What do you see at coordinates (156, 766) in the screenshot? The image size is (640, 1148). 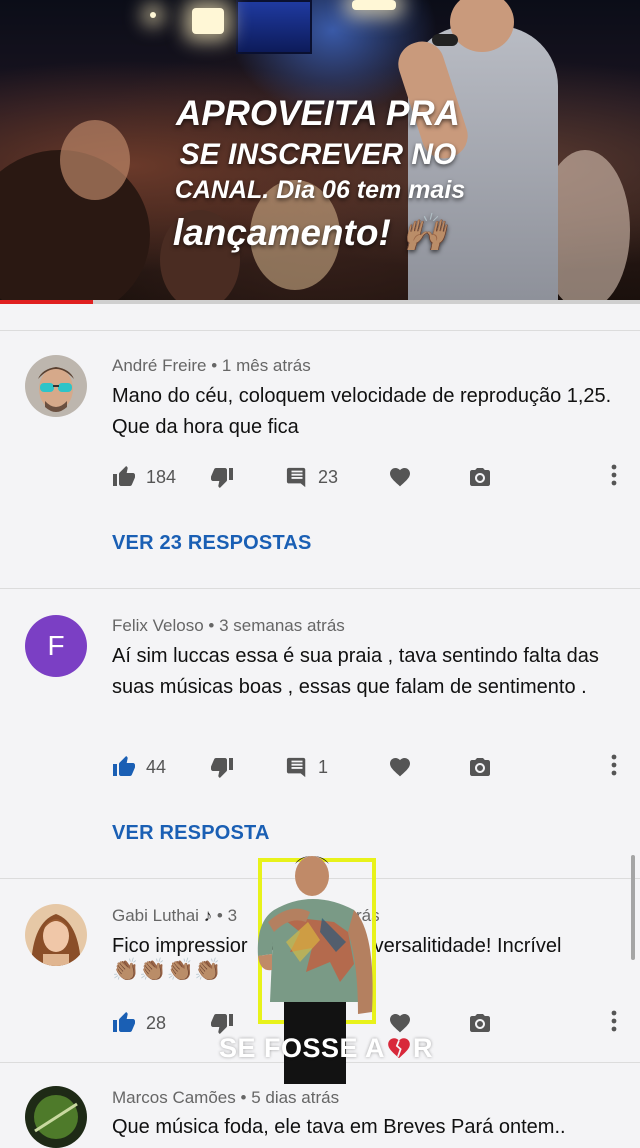 I see `like-count: 44` at bounding box center [156, 766].